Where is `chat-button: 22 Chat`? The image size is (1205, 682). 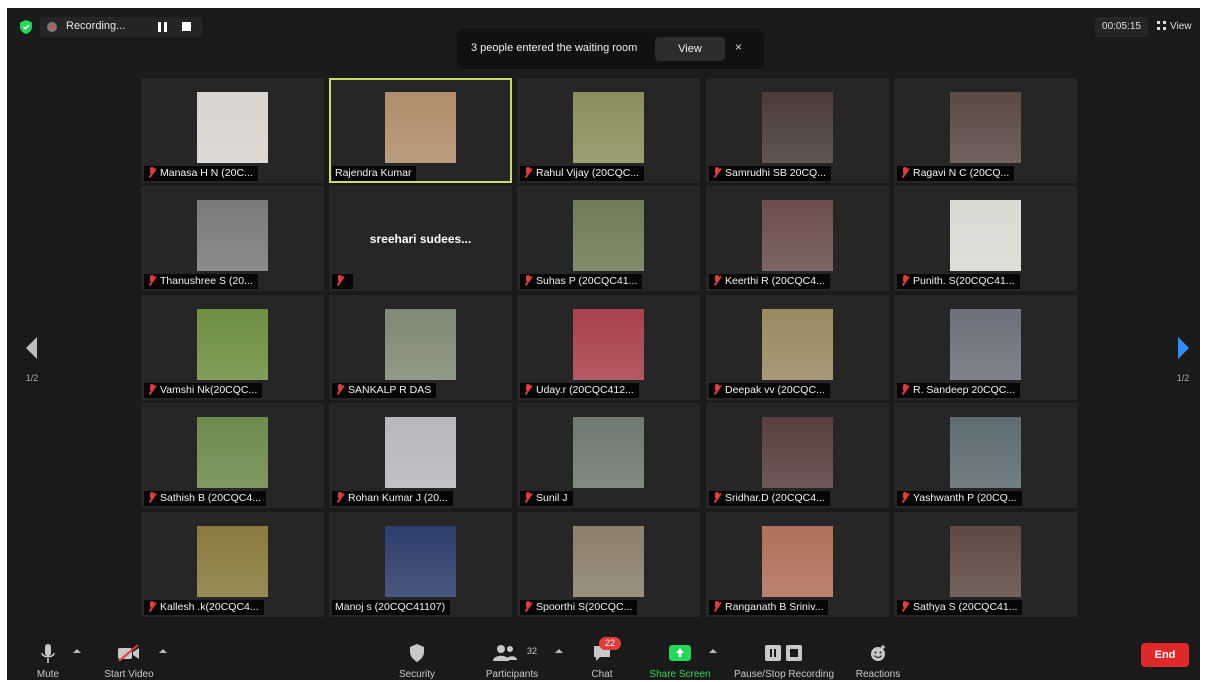
chat-button: 22 Chat is located at coordinates (603, 658).